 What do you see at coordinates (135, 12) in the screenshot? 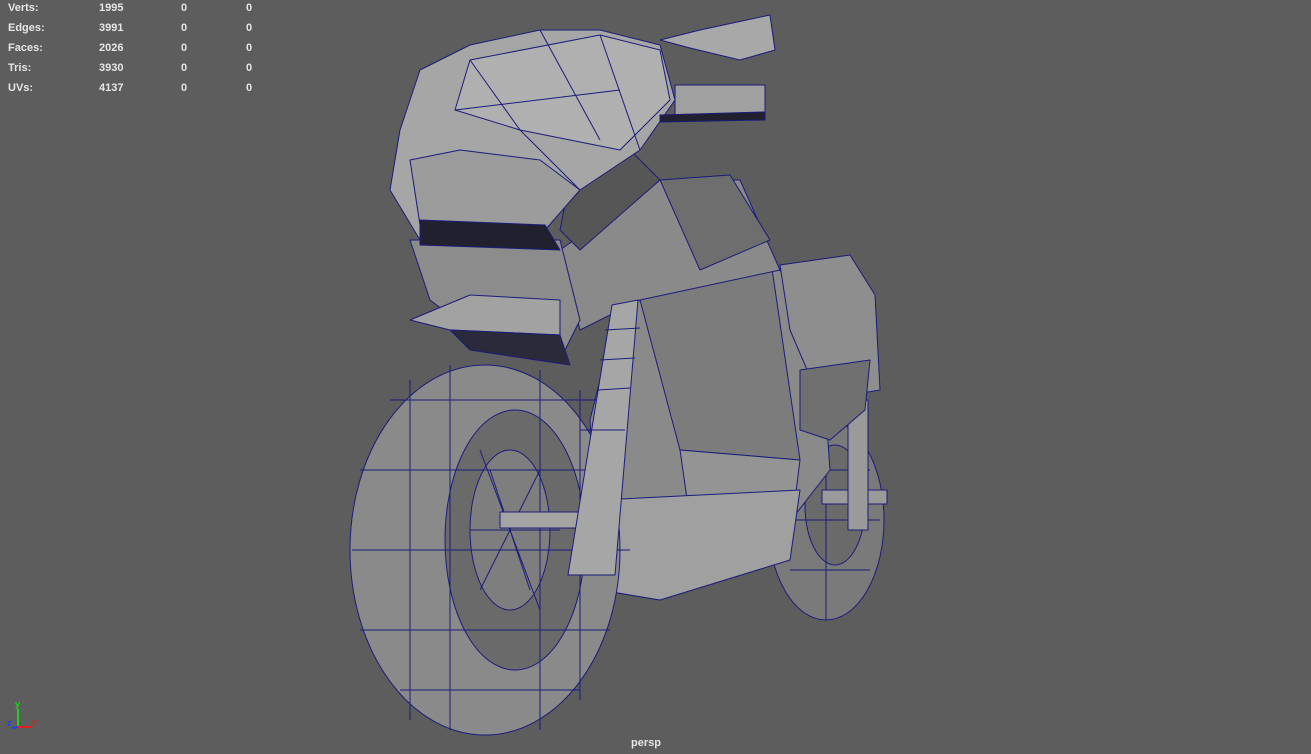
I see `hud-row-verts: Verts: 1995 0 0` at bounding box center [135, 12].